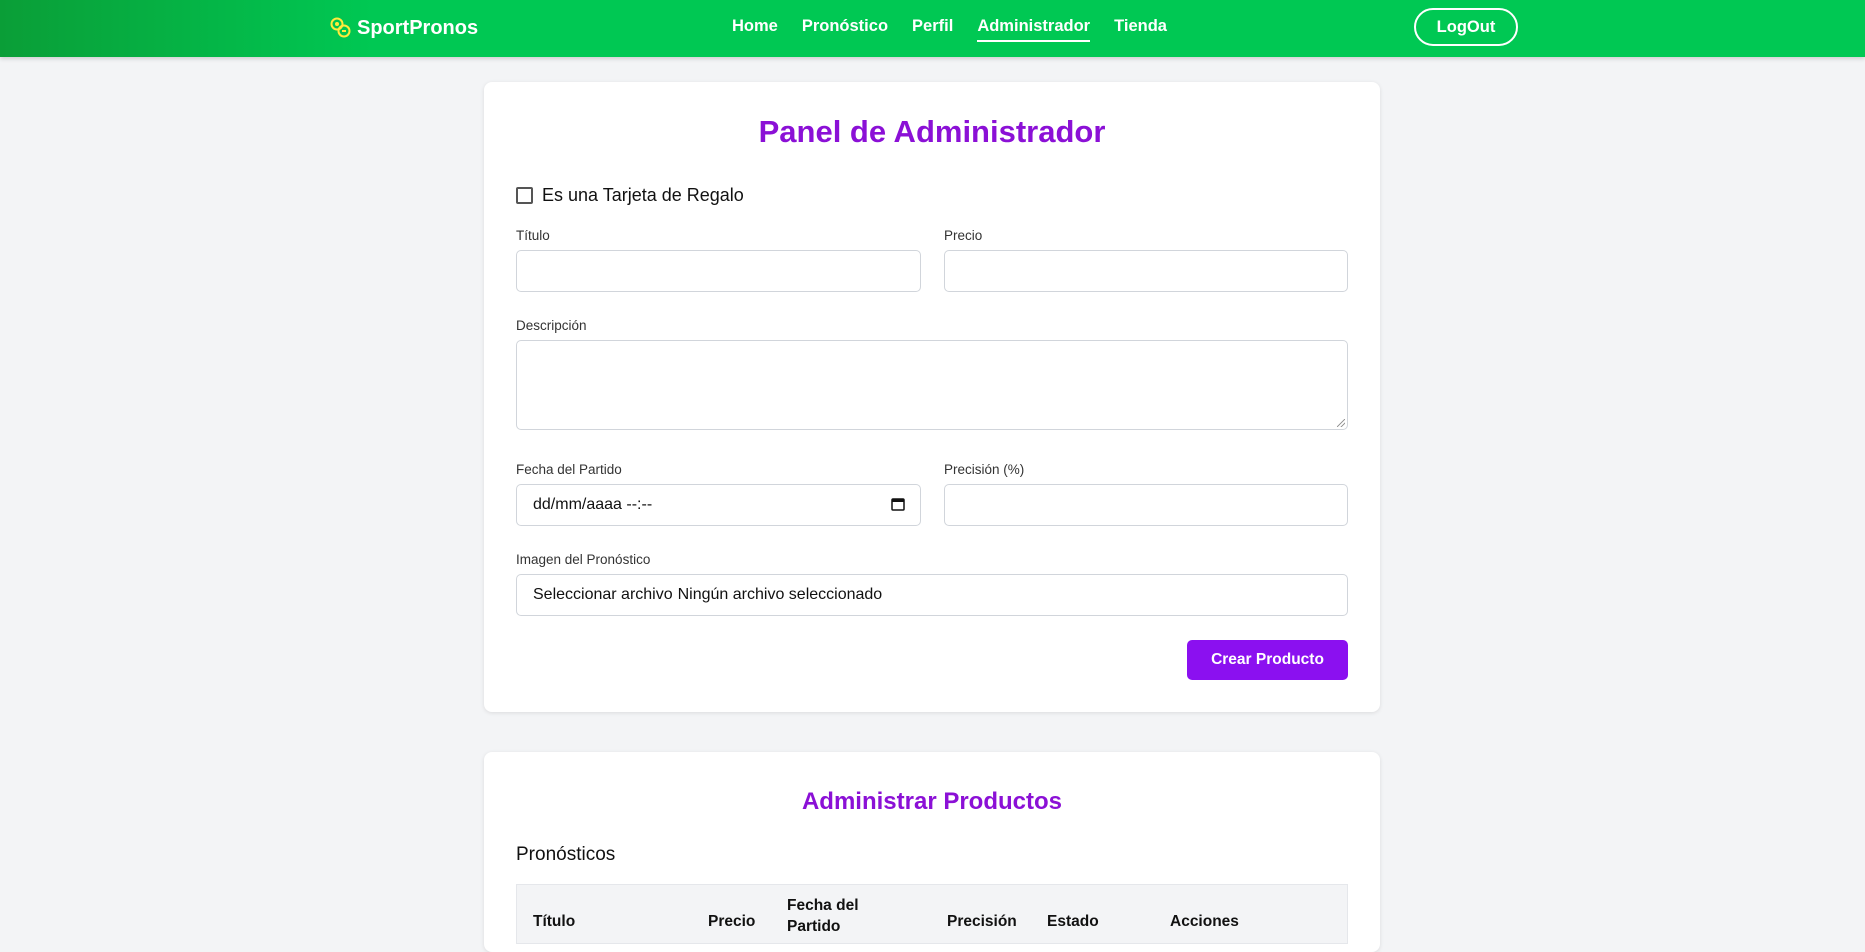  Describe the element at coordinates (340, 27) in the screenshot. I see `coins-icon` at that location.